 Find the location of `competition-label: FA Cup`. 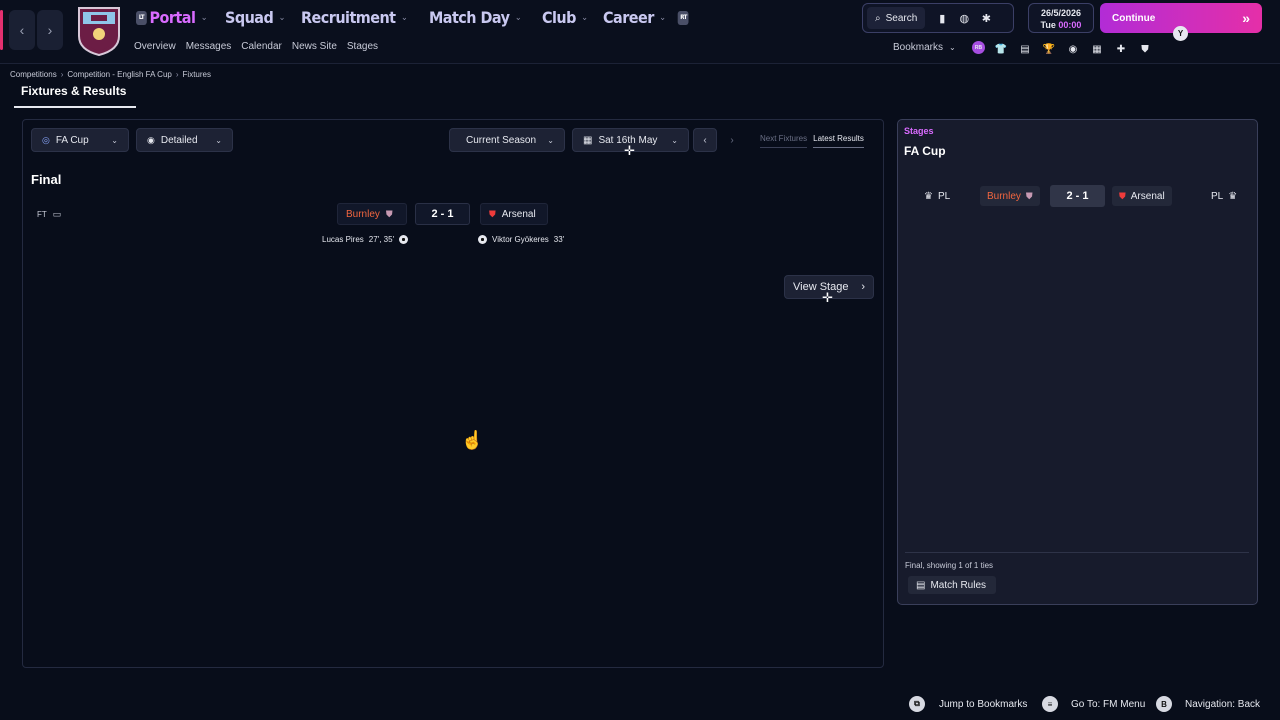

competition-label: FA Cup is located at coordinates (72, 140).